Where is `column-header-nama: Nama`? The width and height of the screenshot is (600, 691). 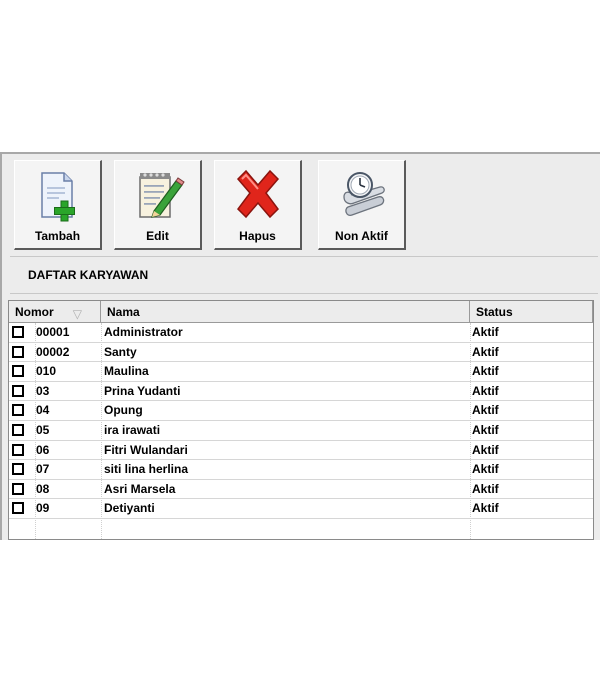
column-header-nama: Nama is located at coordinates (285, 312).